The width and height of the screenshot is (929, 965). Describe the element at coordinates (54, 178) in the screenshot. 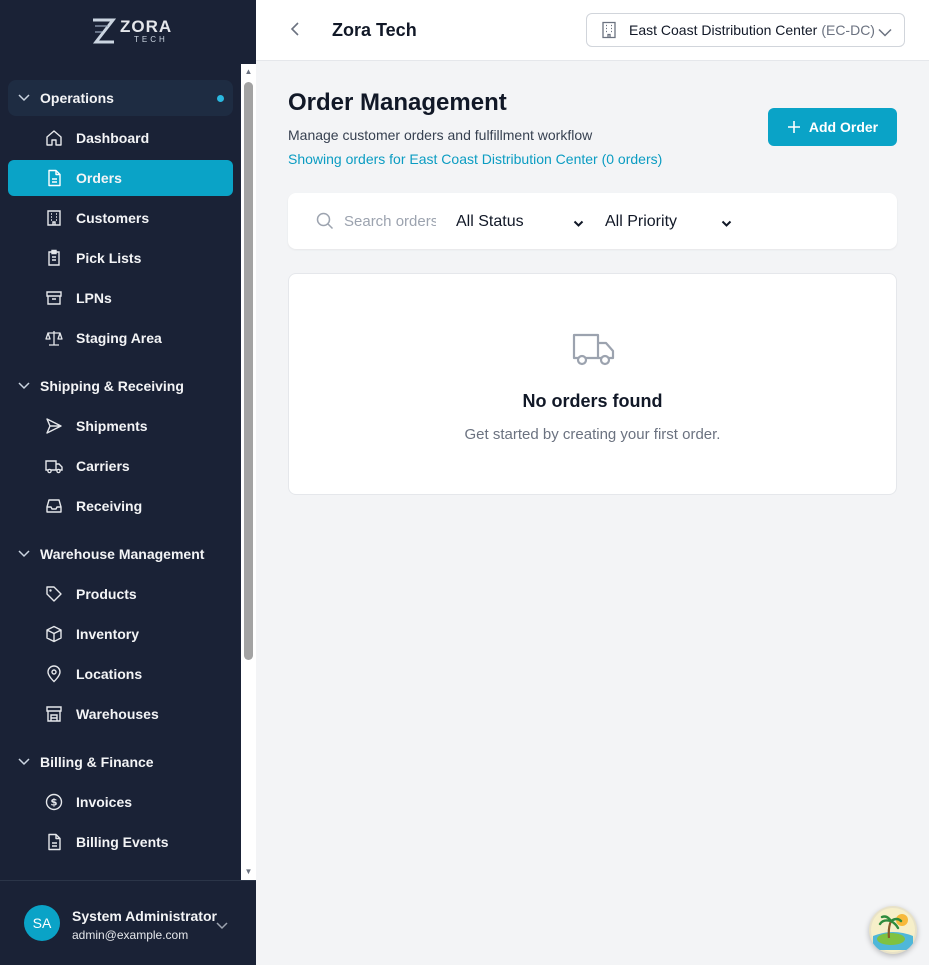

I see `document-icon` at that location.